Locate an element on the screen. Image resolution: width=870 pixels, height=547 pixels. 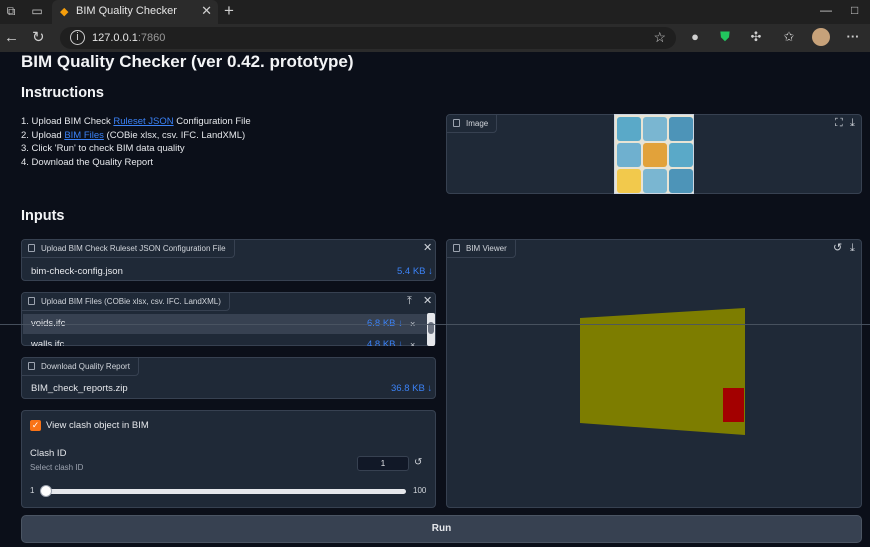
refresh-icon: ↻ is located at coordinates (38, 38).